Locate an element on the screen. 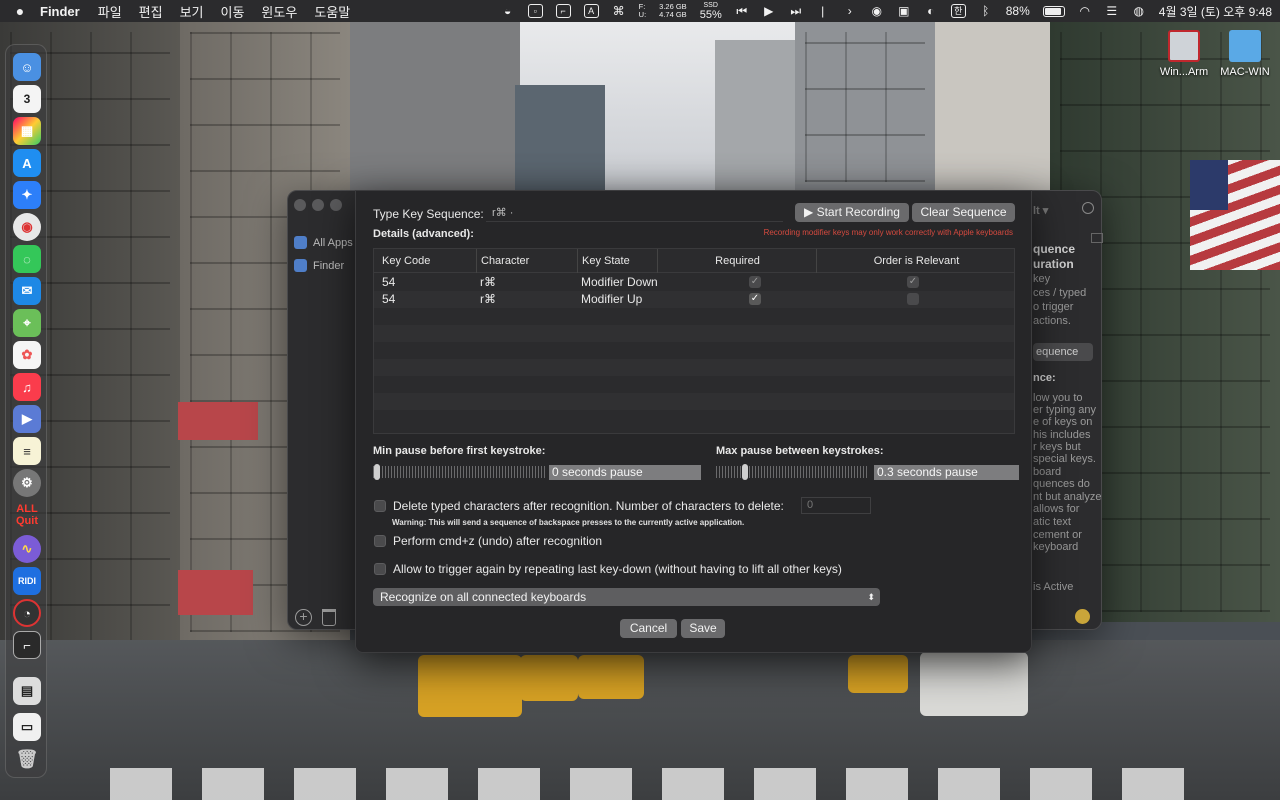  menu-view: 보기 is located at coordinates (192, 11).